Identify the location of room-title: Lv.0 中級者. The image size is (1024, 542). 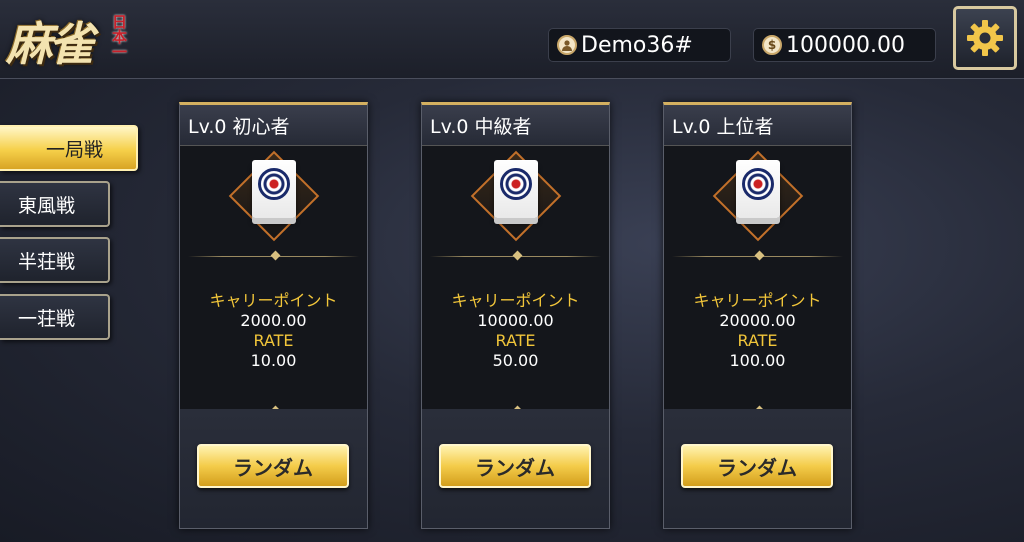
(515, 125).